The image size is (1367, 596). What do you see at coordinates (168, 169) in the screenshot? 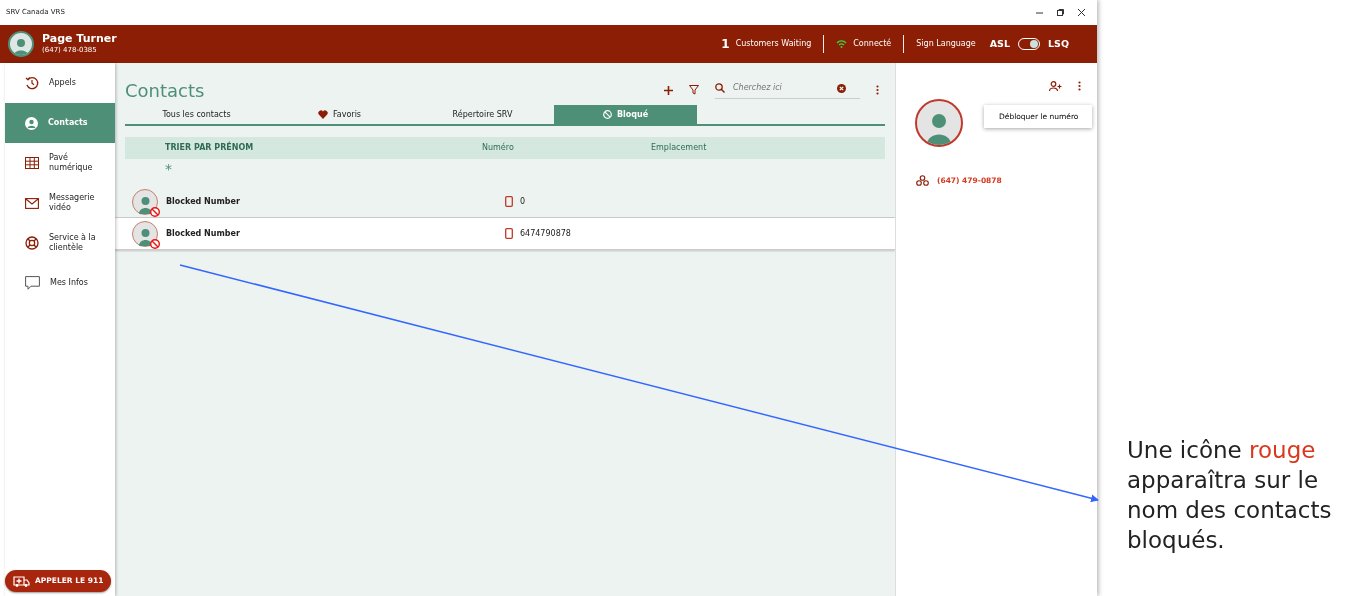
I see `group-letter: *` at bounding box center [168, 169].